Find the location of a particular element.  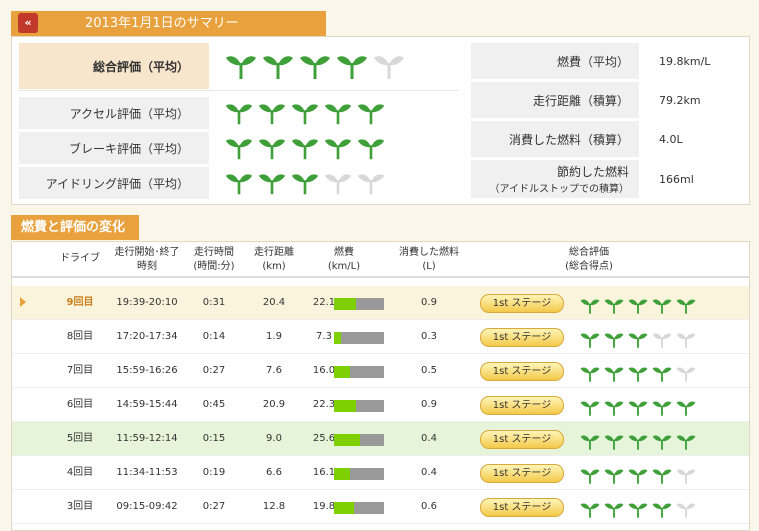

cell-time: 19:39-20:10 is located at coordinates (147, 302).